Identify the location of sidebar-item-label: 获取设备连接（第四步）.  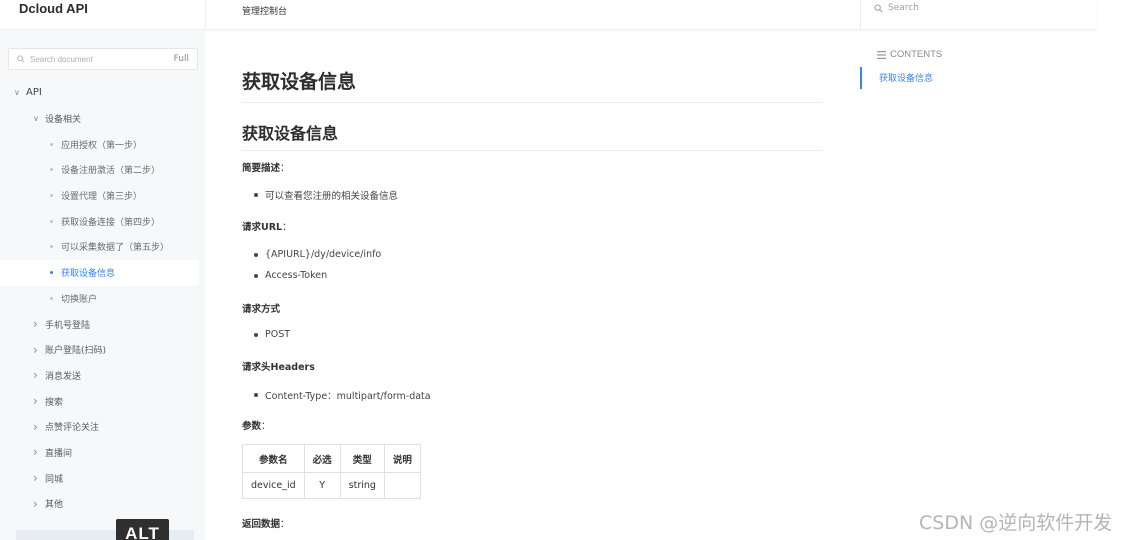
(111, 222).